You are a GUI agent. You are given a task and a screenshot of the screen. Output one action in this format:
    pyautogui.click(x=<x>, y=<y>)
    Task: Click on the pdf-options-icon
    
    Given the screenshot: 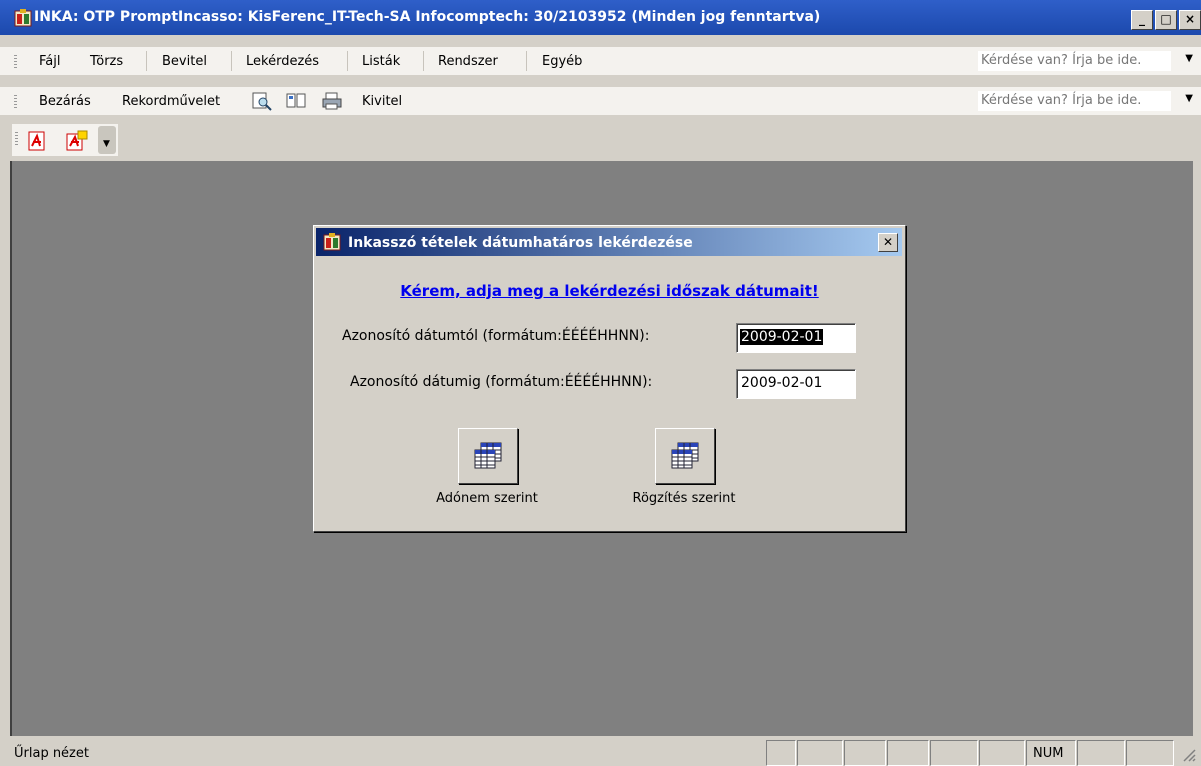 What is the action you would take?
    pyautogui.click(x=76, y=141)
    